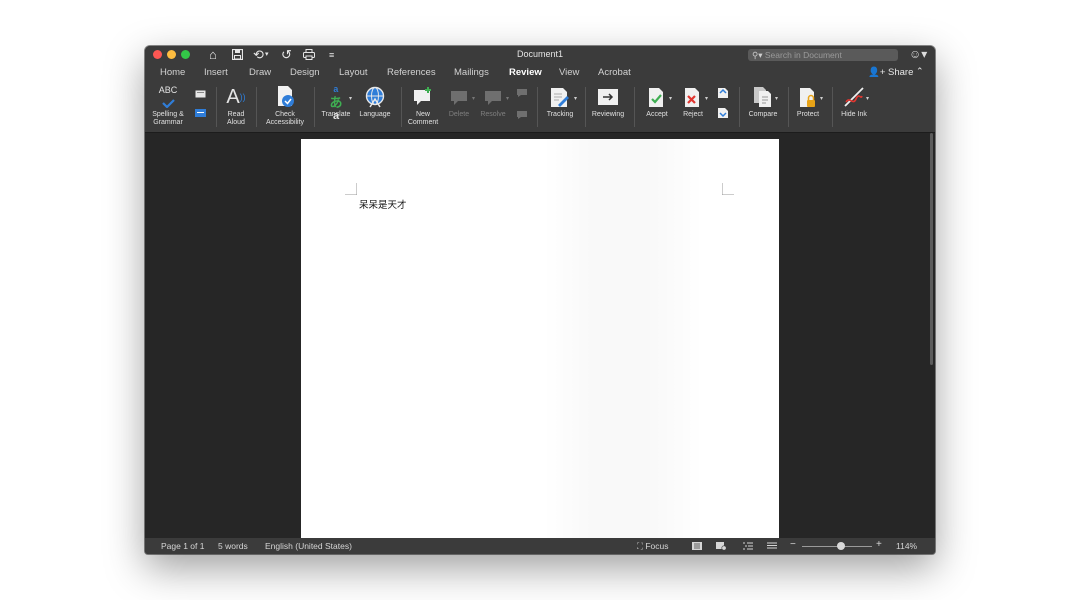 The width and height of the screenshot is (1080, 600). Describe the element at coordinates (721, 546) in the screenshot. I see `web-layout-view-icon` at that location.